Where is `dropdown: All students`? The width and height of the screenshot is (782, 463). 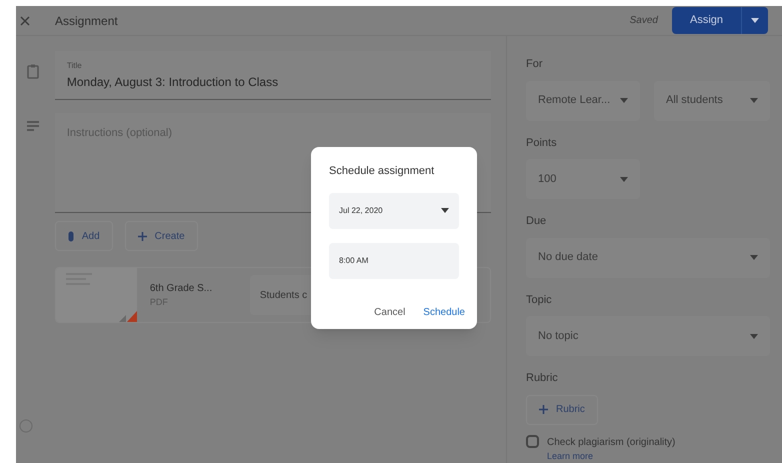 dropdown: All students is located at coordinates (712, 100).